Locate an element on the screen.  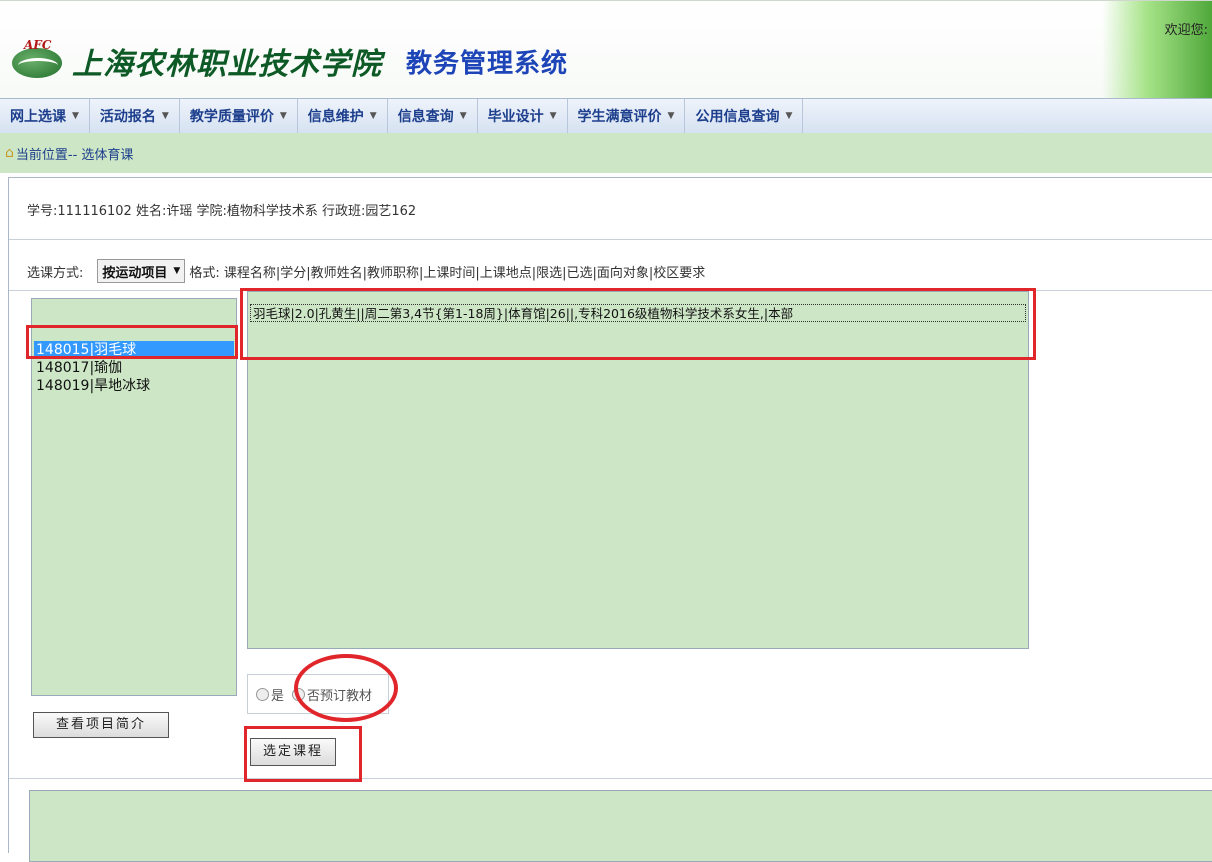
menu-item-public-info-query: 公用信息查询 ▼ is located at coordinates (744, 116).